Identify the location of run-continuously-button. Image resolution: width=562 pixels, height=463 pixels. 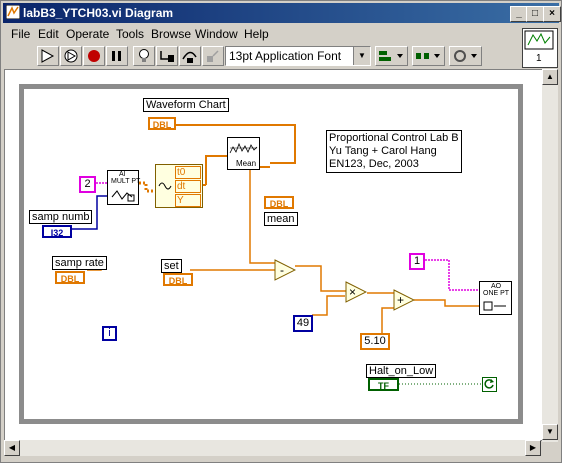
(71, 56).